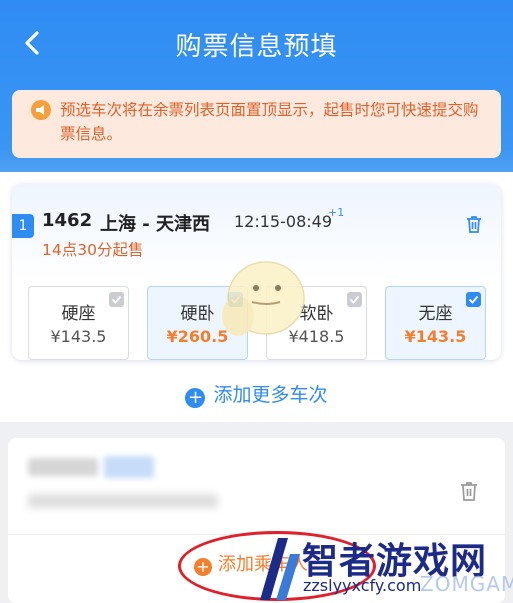  Describe the element at coordinates (256, 47) in the screenshot. I see `page-title: 购票信息预填` at that location.